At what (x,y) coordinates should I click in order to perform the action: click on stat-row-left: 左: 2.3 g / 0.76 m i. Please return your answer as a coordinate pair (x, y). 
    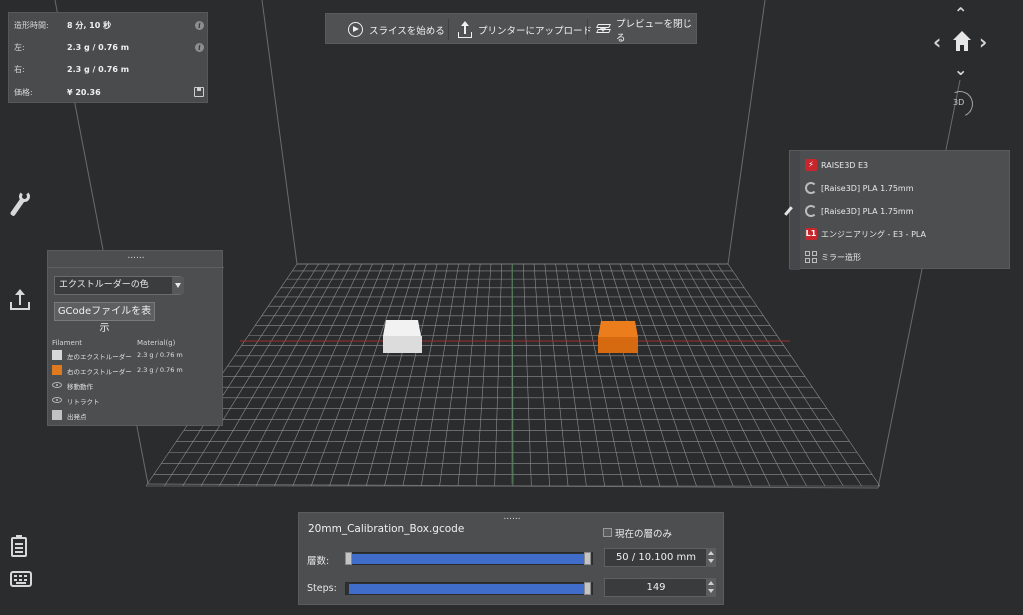
    Looking at the image, I should click on (109, 47).